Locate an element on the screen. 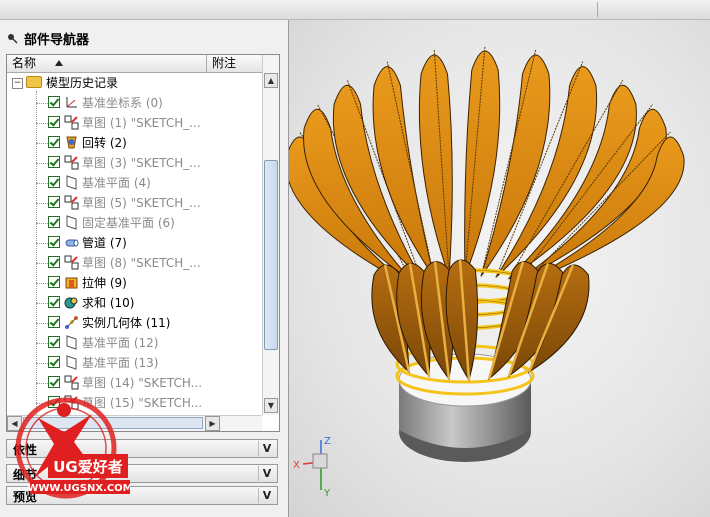  tree-row-feature: 求和 (10) is located at coordinates (134, 303).